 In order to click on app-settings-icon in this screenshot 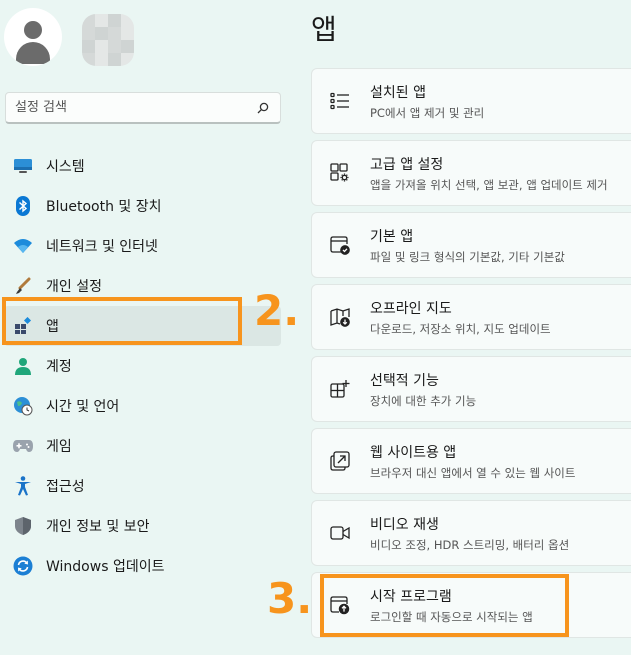, I will do `click(340, 173)`.